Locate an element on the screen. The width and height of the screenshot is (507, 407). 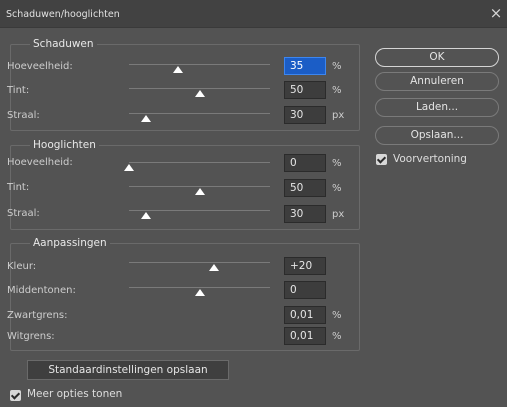
color-label: Kleur: is located at coordinates (22, 266).